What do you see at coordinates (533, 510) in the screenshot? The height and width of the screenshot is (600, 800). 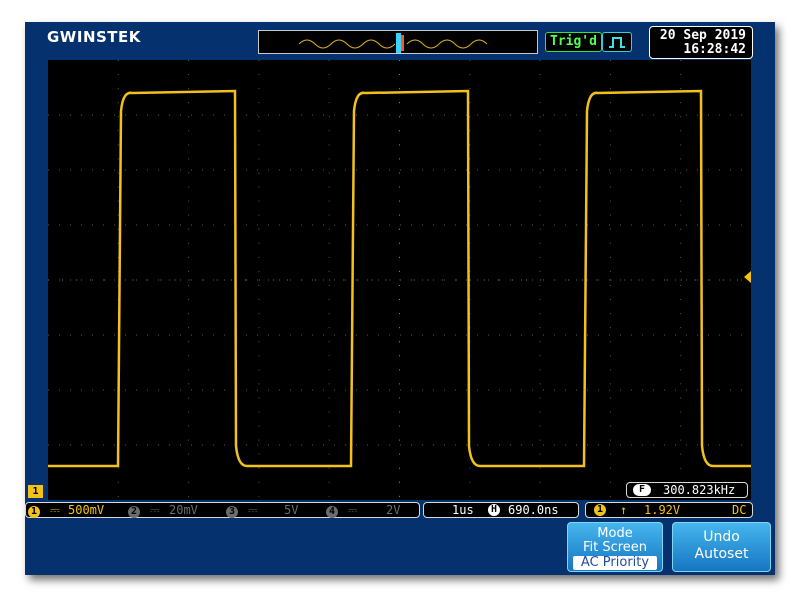 I see `horizontal-position-value: 690.0ns` at bounding box center [533, 510].